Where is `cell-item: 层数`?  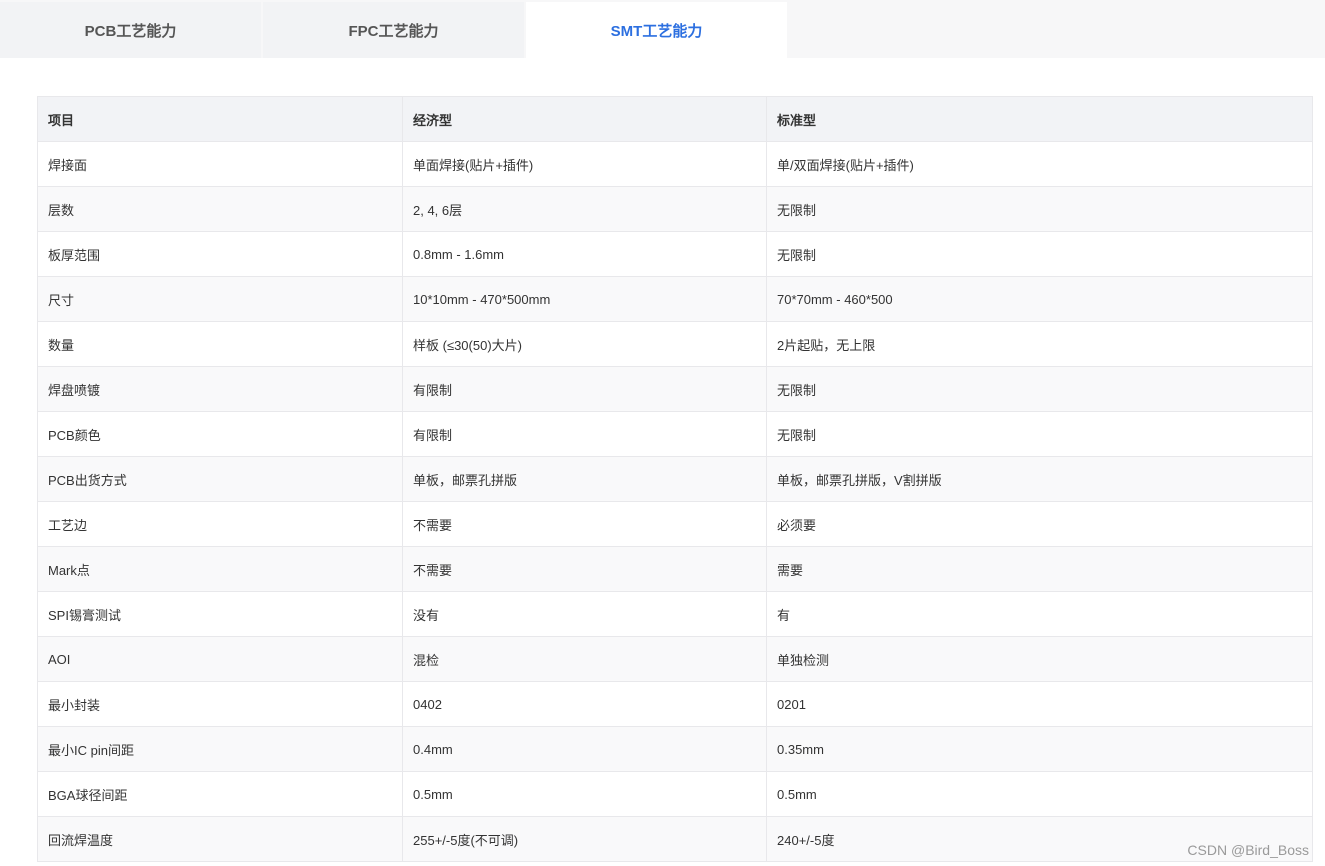 cell-item: 层数 is located at coordinates (220, 209).